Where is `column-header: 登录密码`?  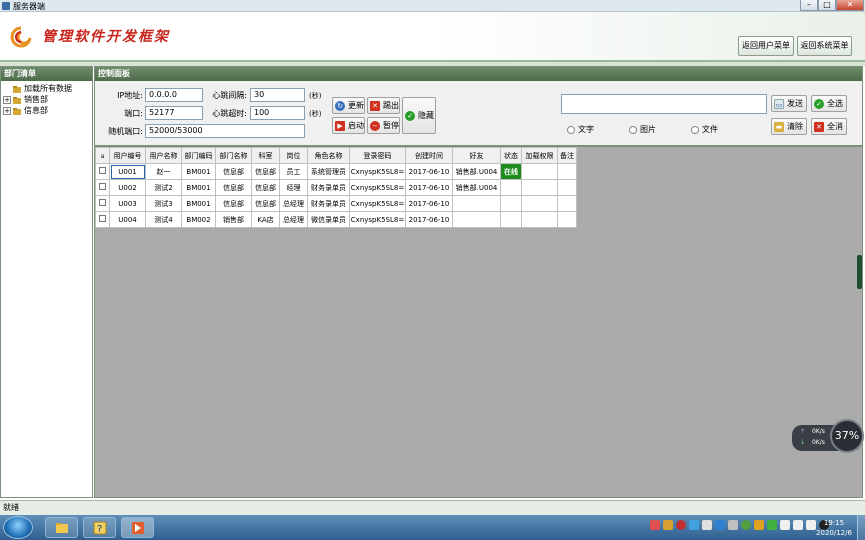
column-header: 登录密码 is located at coordinates (377, 155).